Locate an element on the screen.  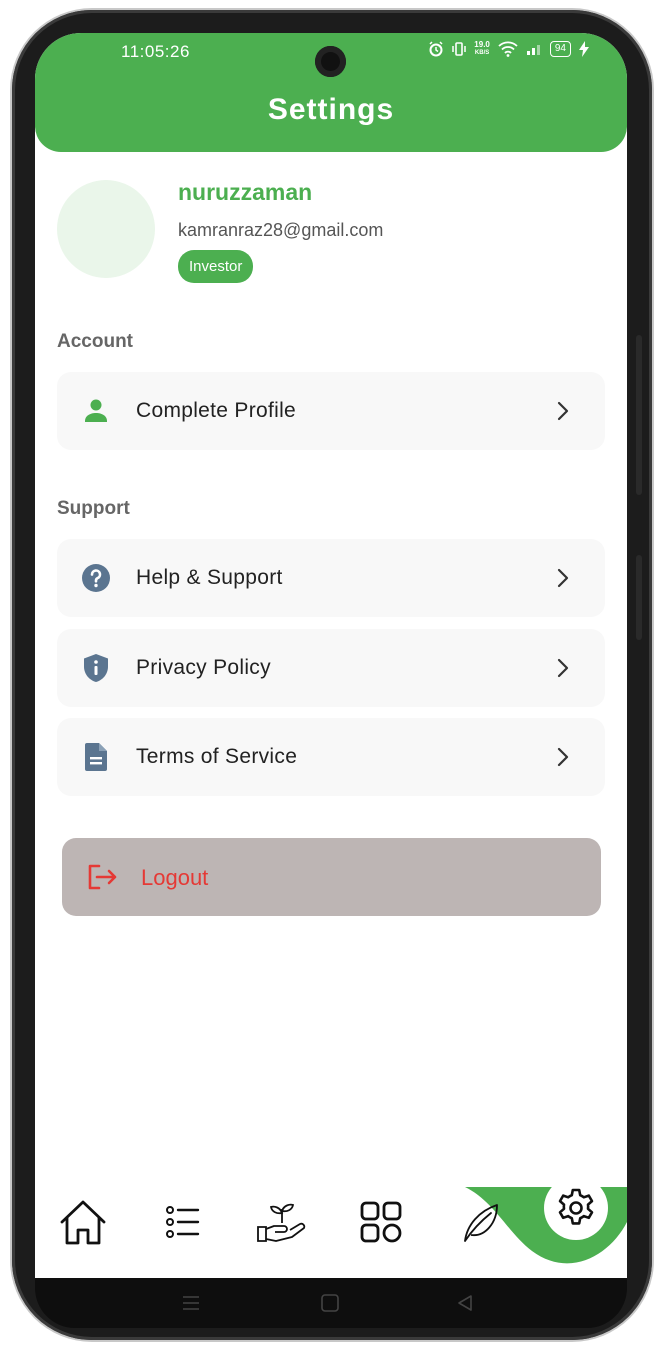
profile-email: kamranraz28@gmail.com is located at coordinates (281, 230).